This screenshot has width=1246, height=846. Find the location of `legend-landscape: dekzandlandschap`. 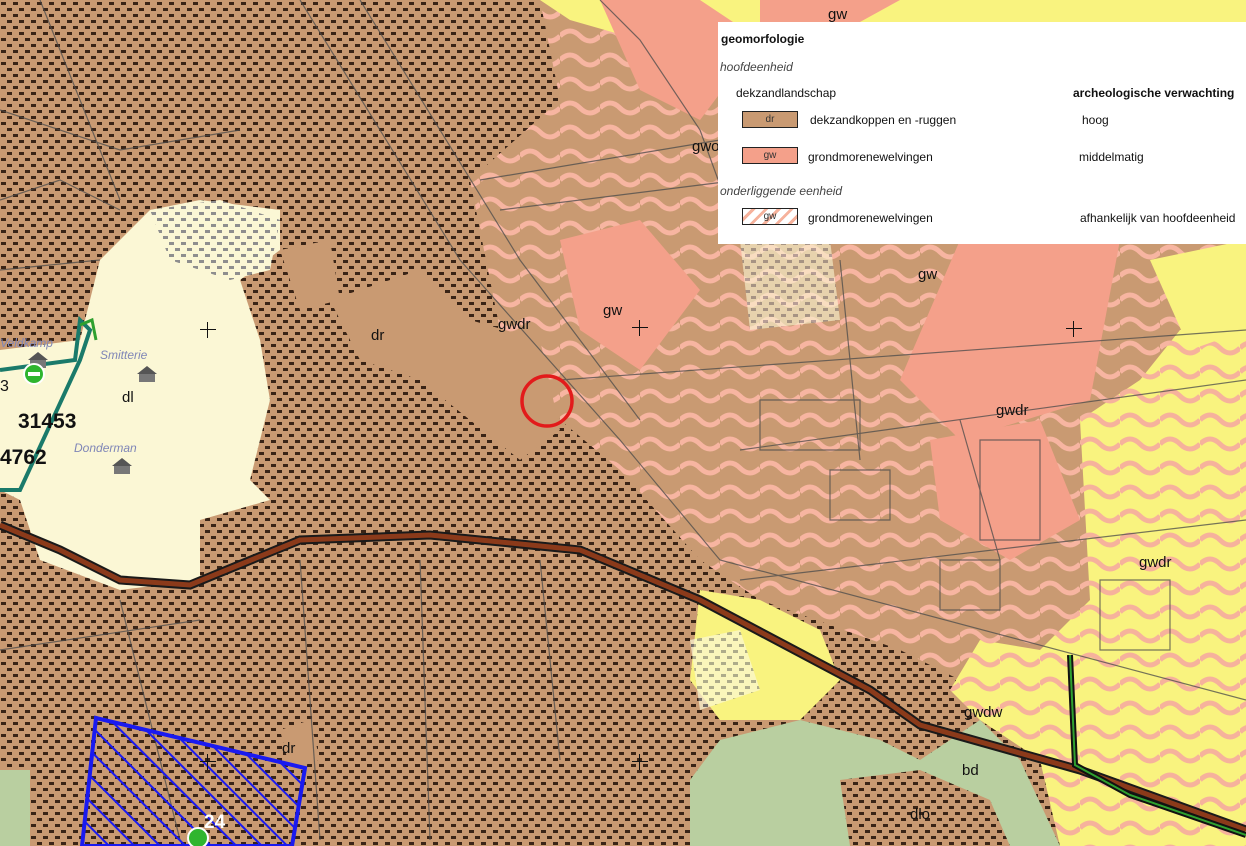

legend-landscape: dekzandlandschap is located at coordinates (786, 93).